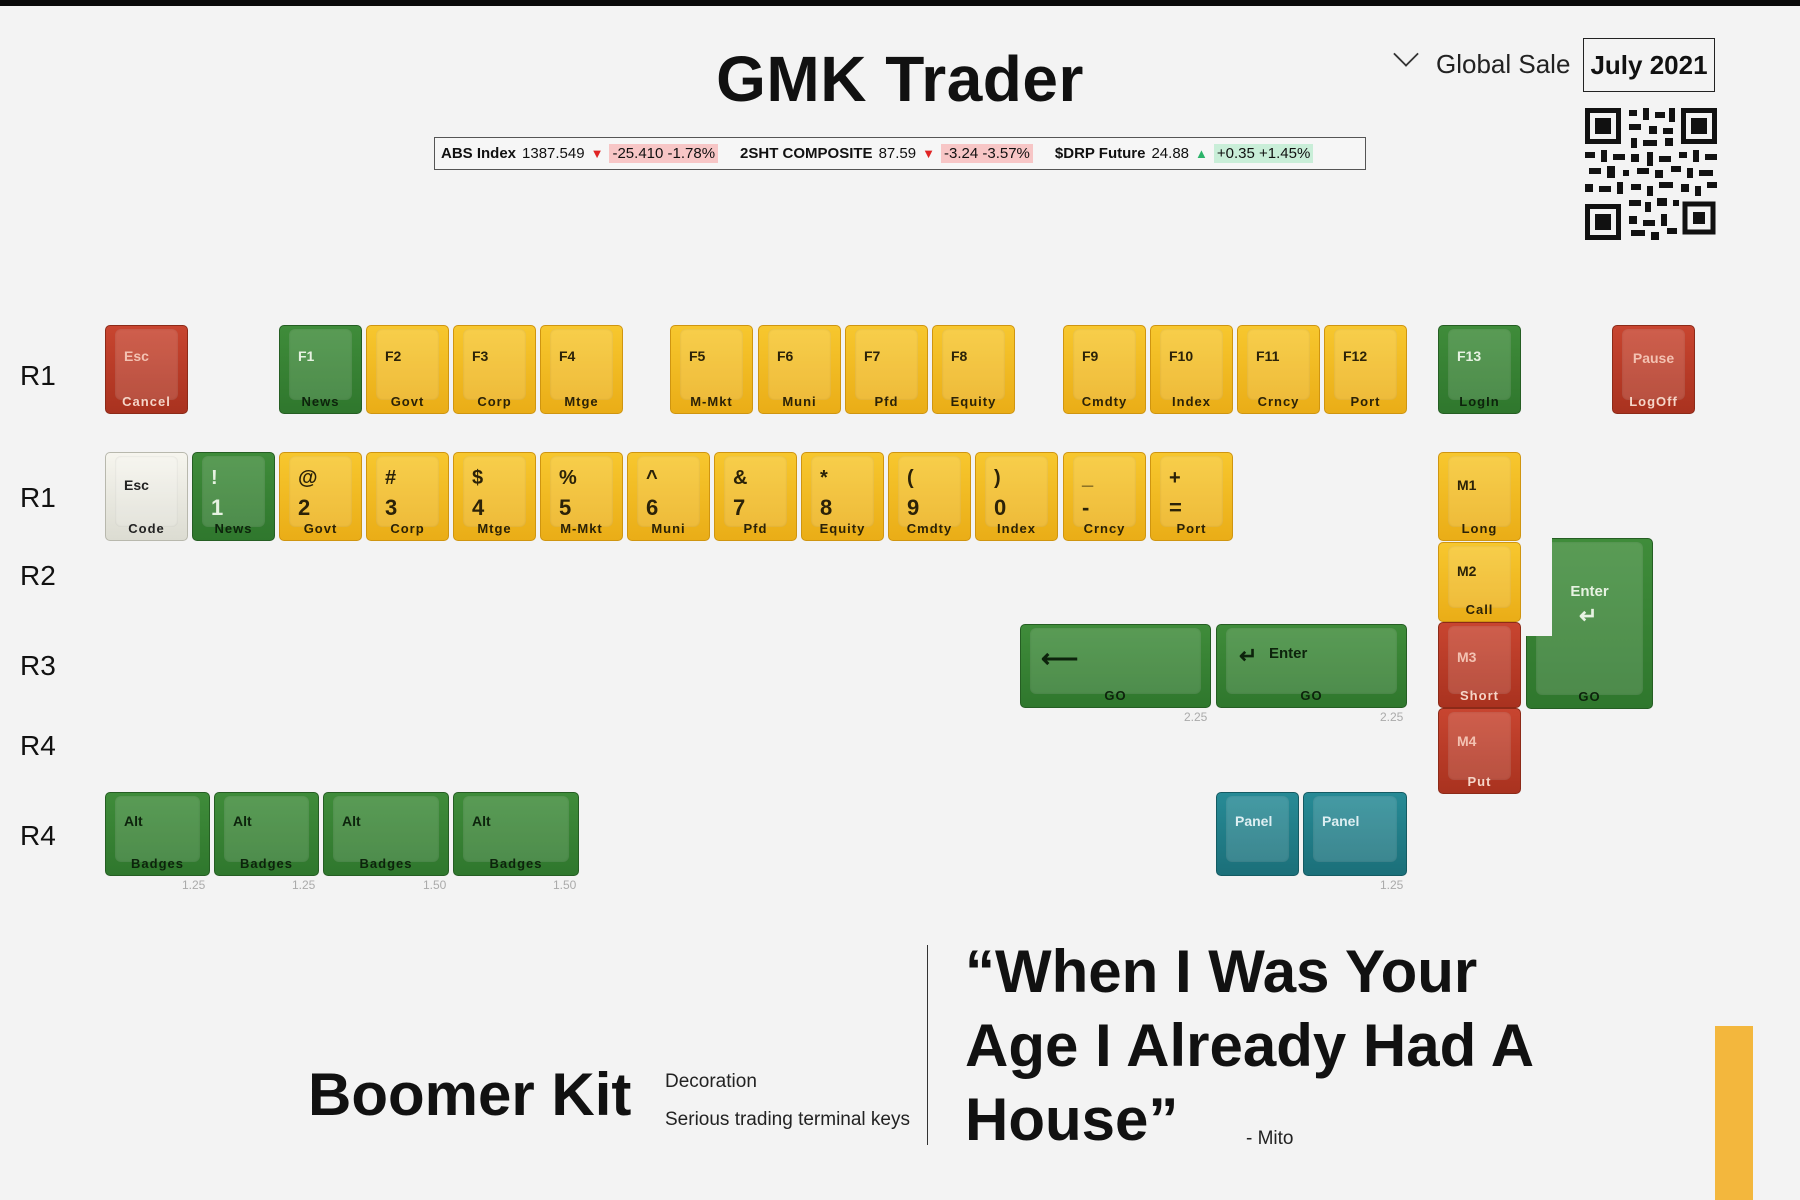  I want to click on key-8: * 8 Equity, so click(842, 496).